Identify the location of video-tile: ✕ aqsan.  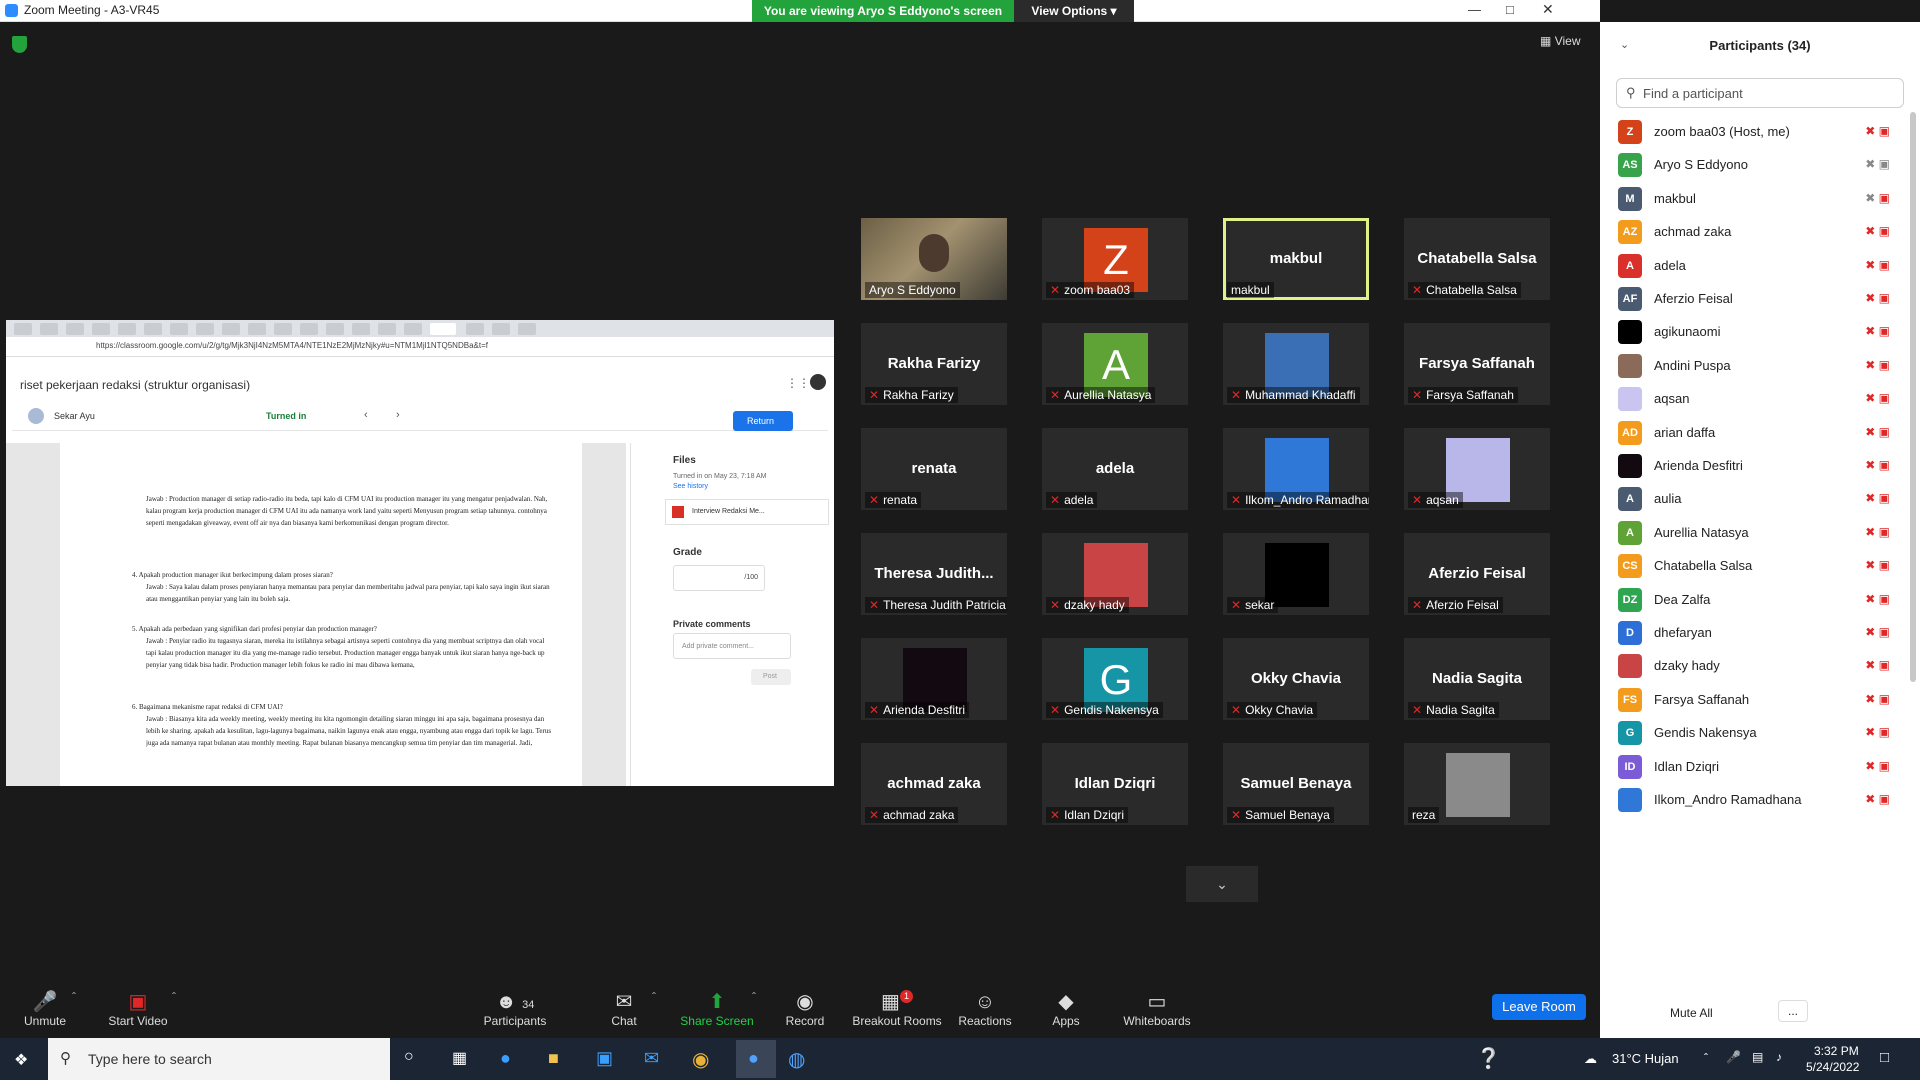
(1477, 469).